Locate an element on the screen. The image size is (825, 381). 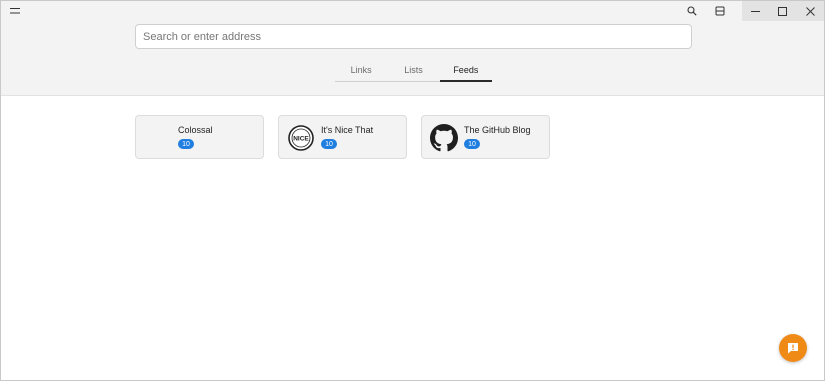
minimize-button is located at coordinates (755, 11).